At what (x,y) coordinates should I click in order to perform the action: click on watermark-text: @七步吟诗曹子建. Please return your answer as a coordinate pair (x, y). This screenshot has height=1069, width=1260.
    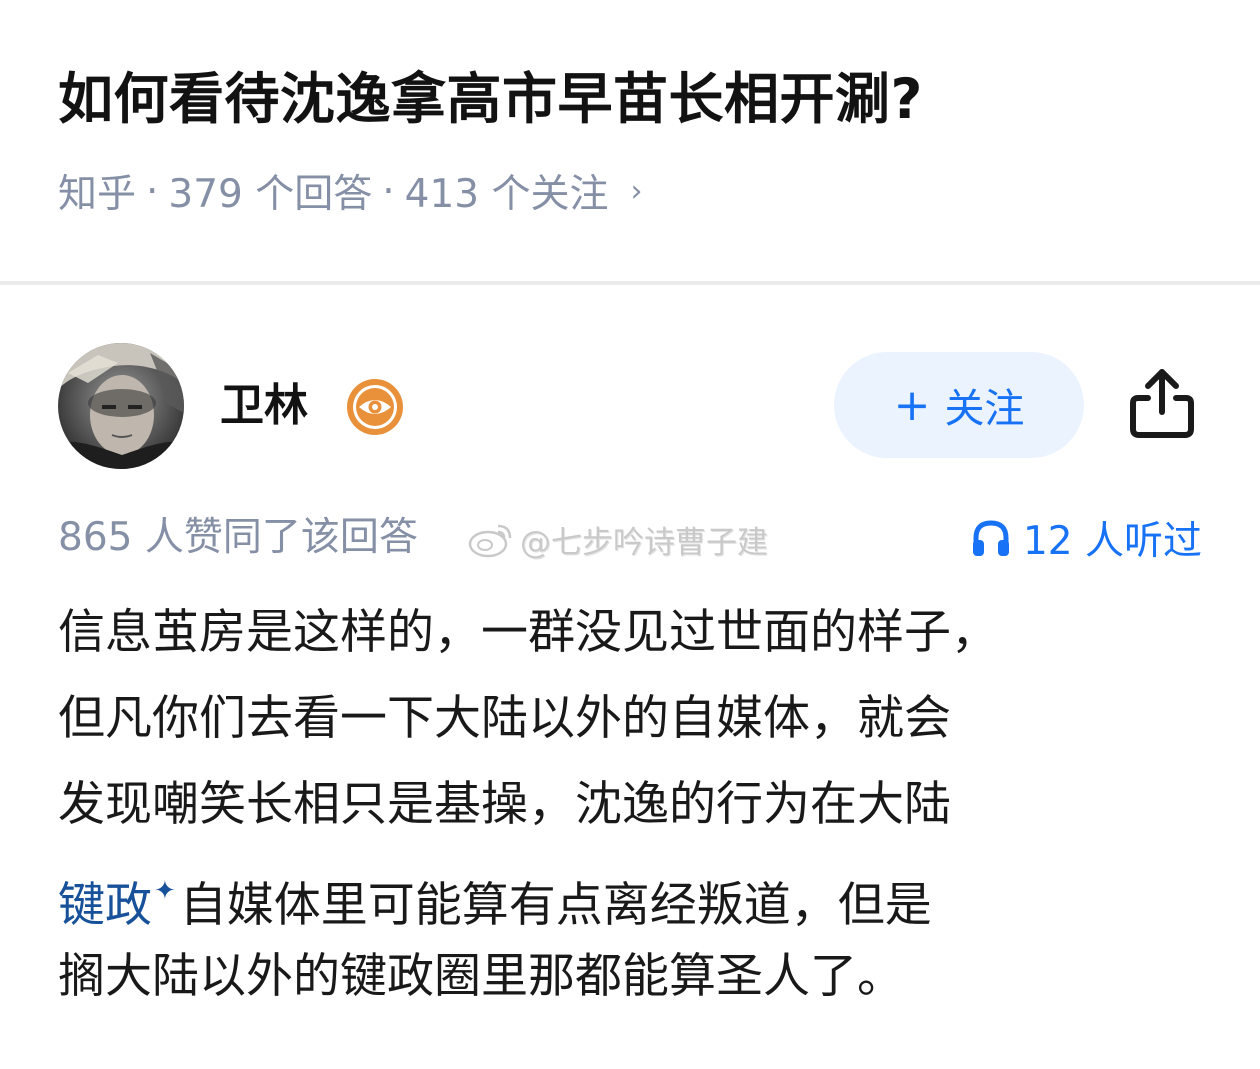
    Looking at the image, I should click on (644, 542).